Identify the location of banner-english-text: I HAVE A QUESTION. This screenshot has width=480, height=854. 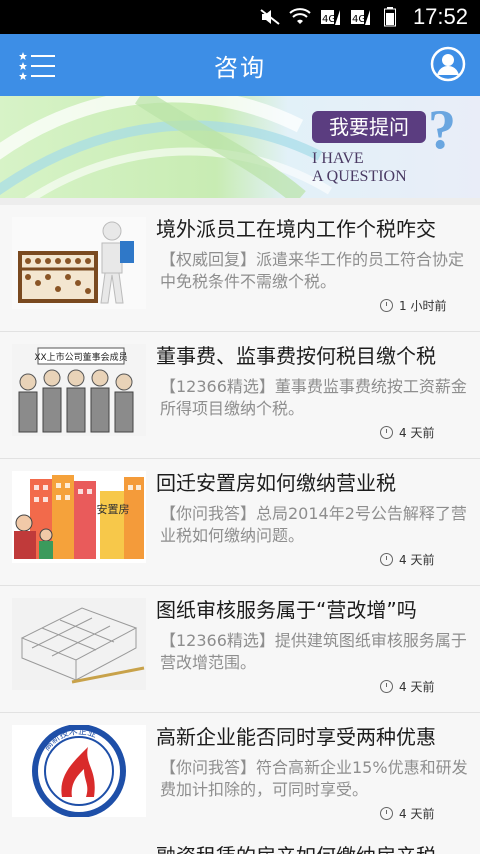
(359, 168).